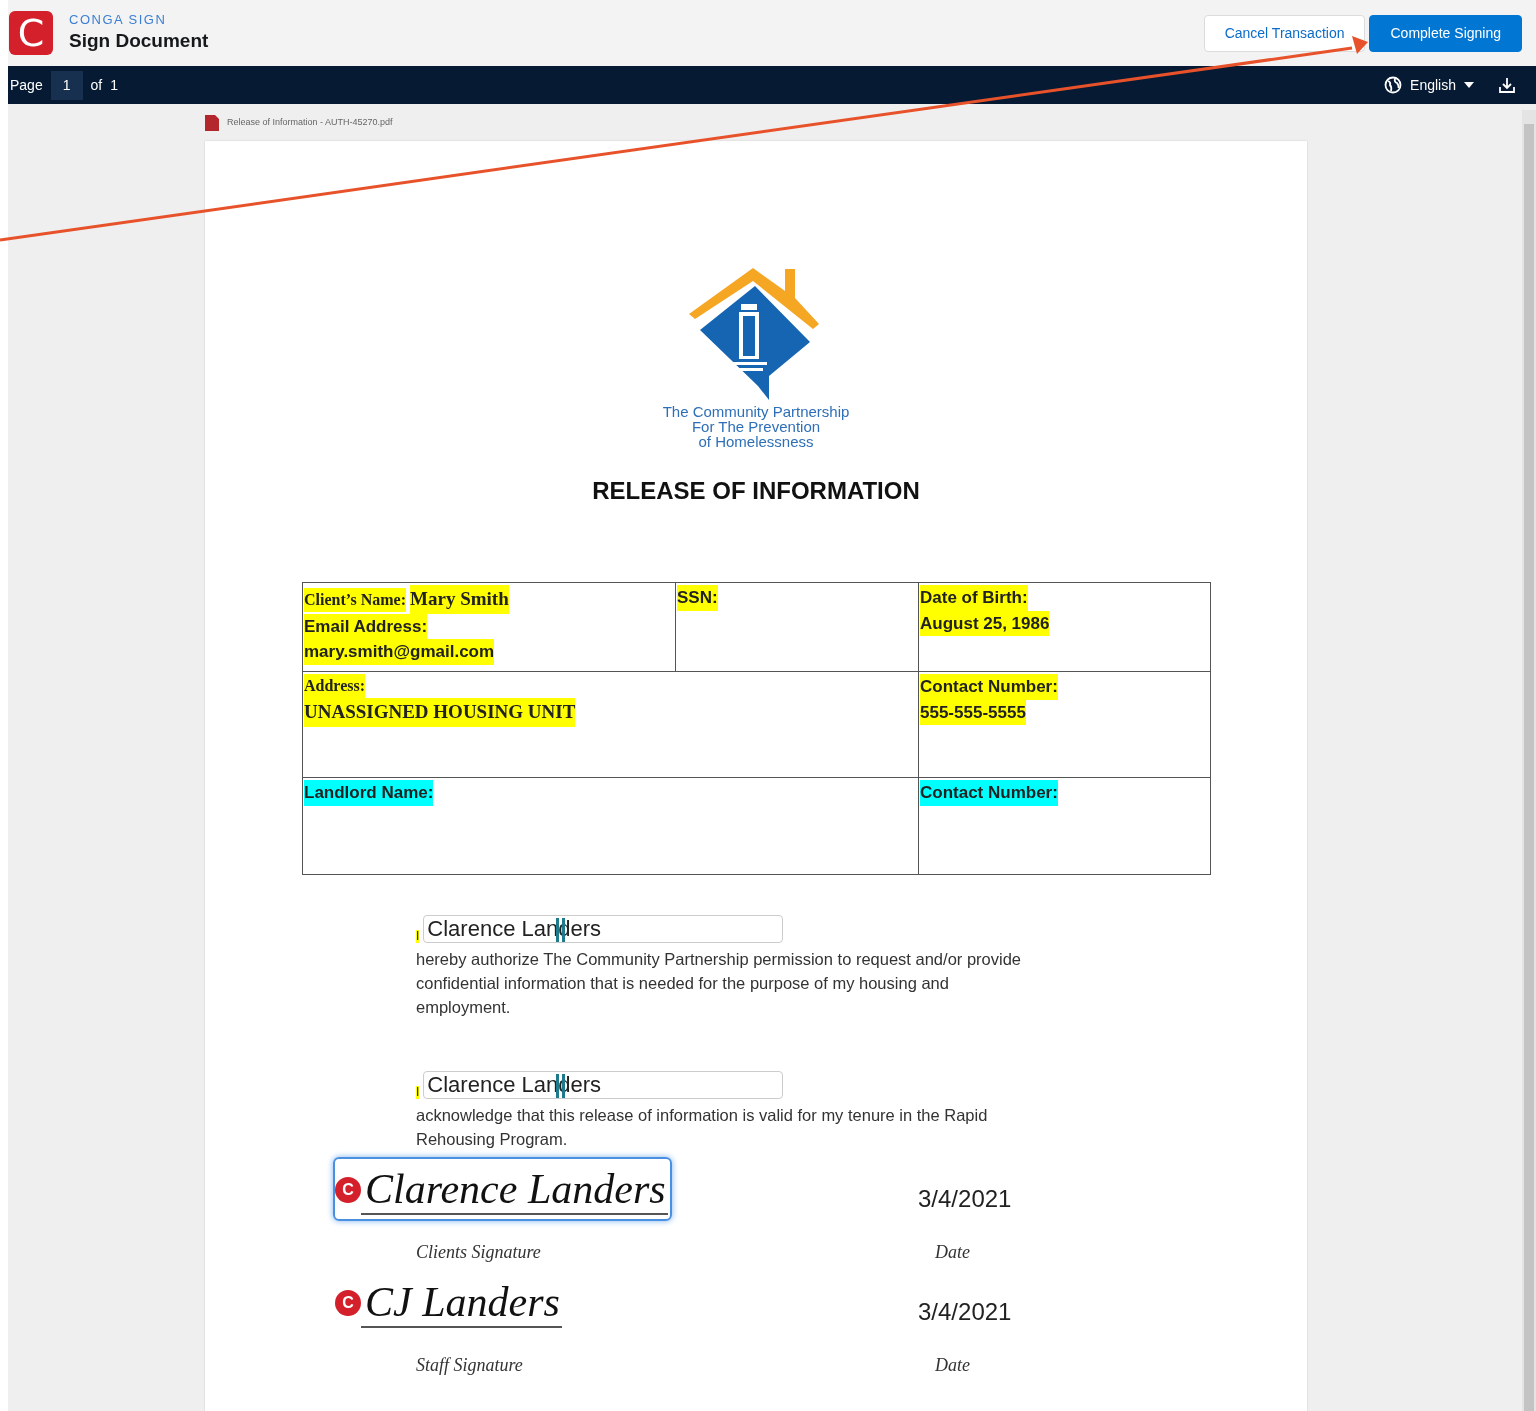 The image size is (1536, 1411). What do you see at coordinates (514, 1190) in the screenshot?
I see `signature: Clarence Landers` at bounding box center [514, 1190].